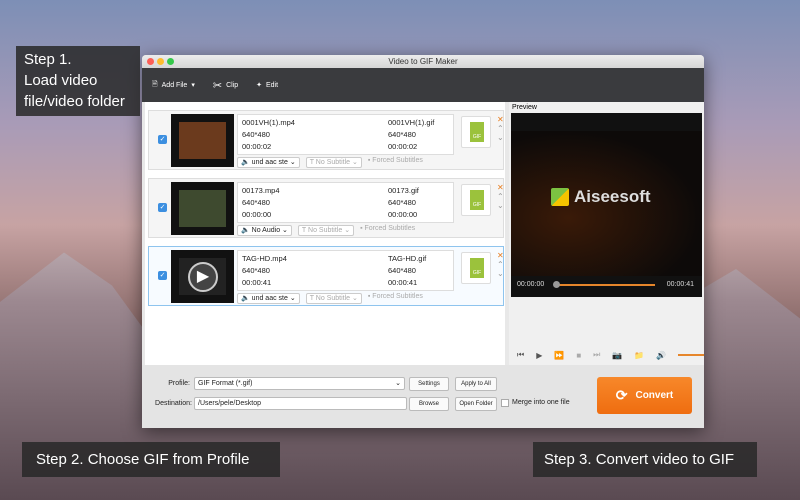 The image size is (800, 500). What do you see at coordinates (217, 85) in the screenshot?
I see `scissors-icon: ✂` at bounding box center [217, 85].